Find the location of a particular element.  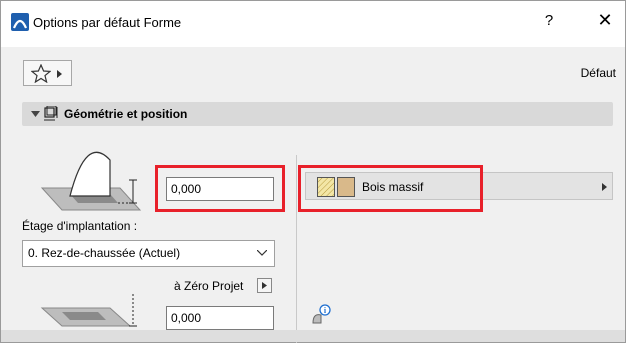

archicad-app-icon is located at coordinates (20, 22).